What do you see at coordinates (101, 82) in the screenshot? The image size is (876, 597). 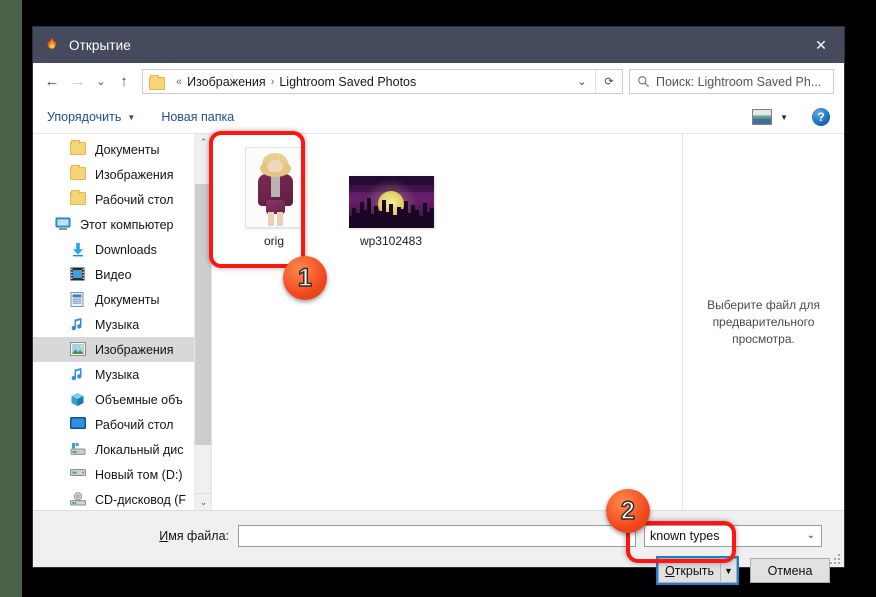 I see `recent-locations-chevron-down-icon: ⌄` at bounding box center [101, 82].